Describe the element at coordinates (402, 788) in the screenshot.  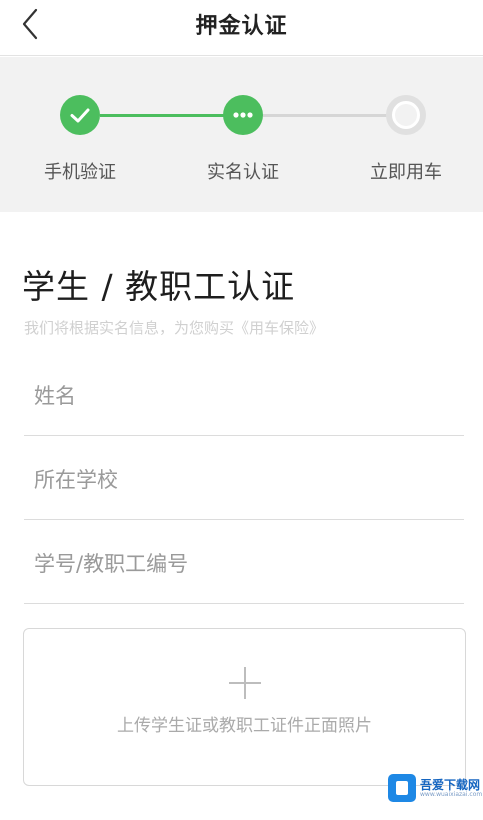
I see `watermark-logo-icon` at that location.